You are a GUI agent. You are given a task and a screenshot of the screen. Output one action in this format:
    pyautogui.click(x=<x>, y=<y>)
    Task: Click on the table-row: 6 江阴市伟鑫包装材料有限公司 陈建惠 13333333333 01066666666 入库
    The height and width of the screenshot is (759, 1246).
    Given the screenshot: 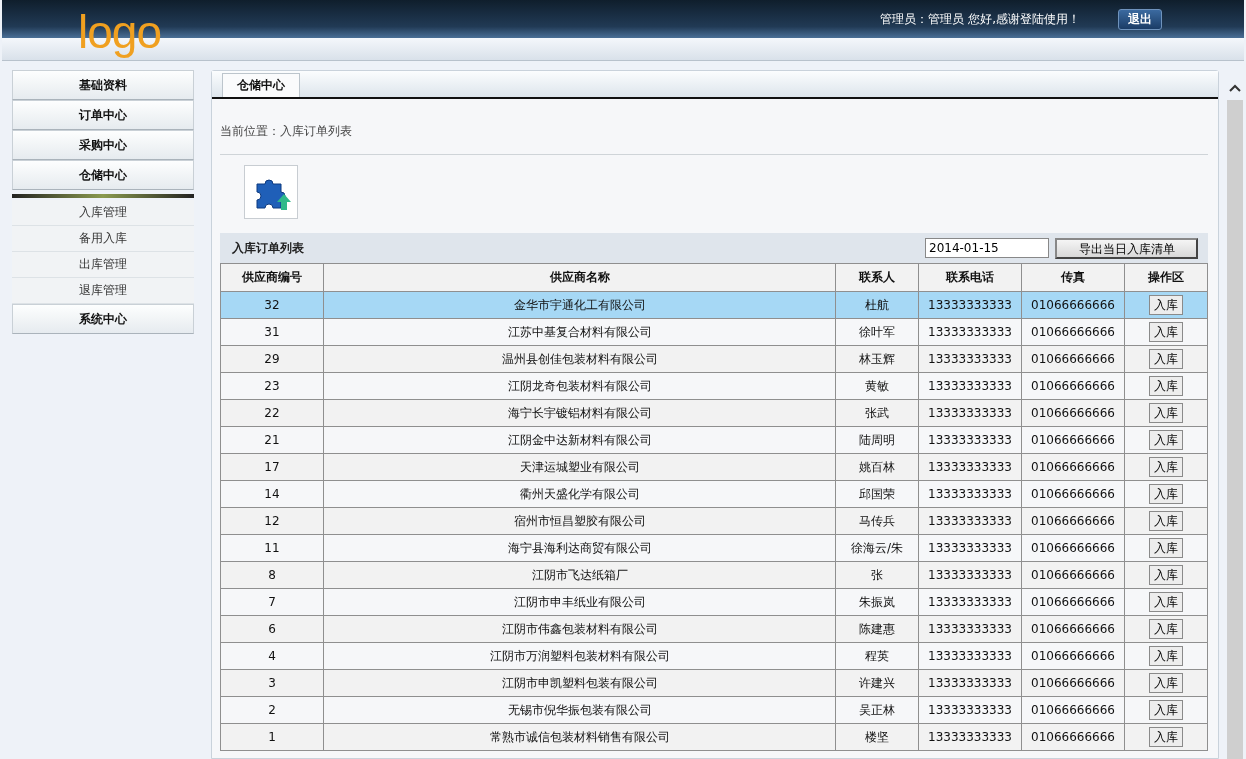 What is the action you would take?
    pyautogui.click(x=714, y=629)
    